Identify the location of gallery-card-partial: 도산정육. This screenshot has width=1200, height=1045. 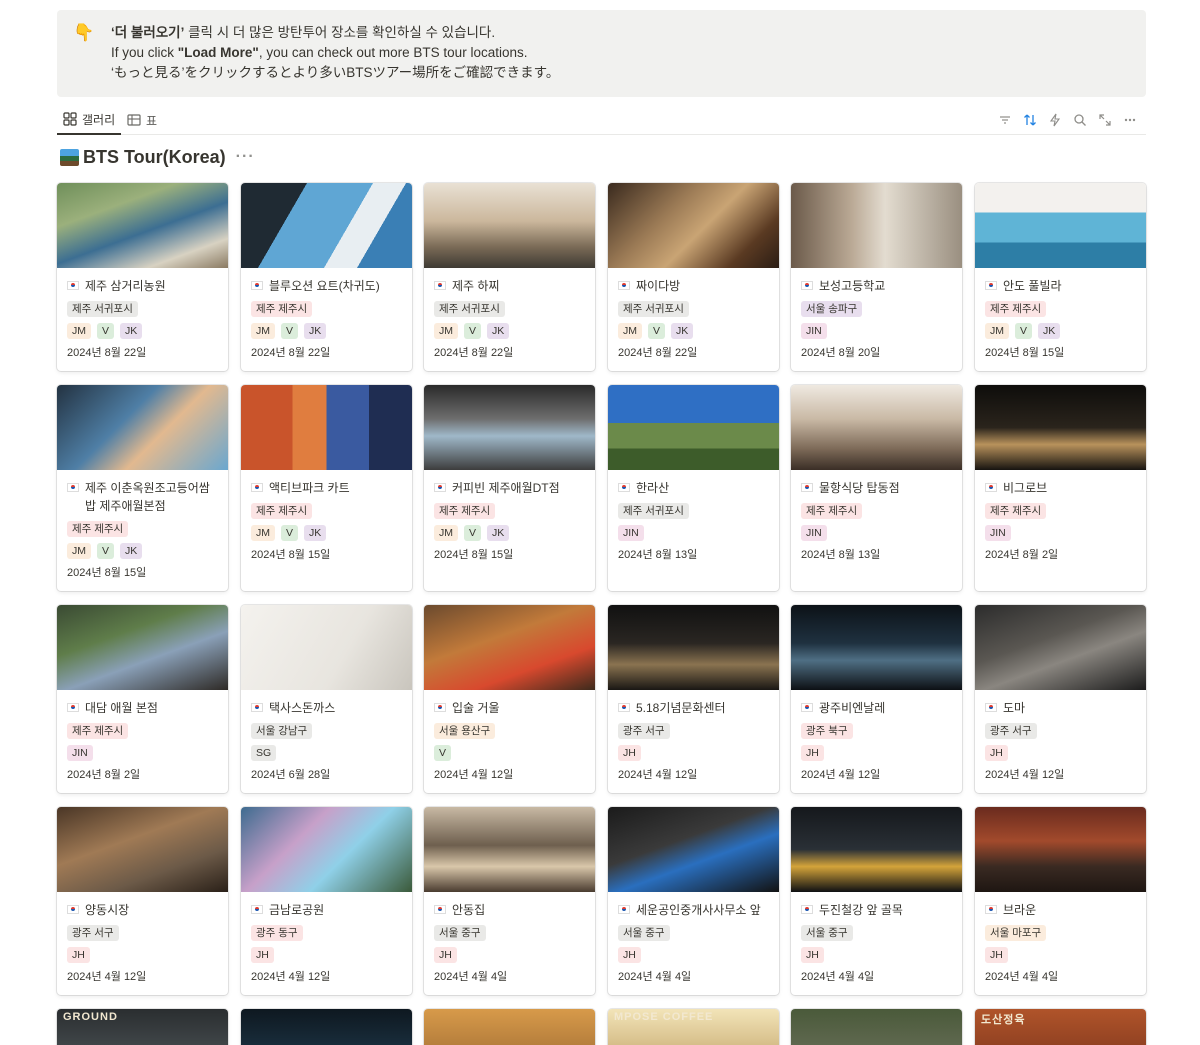
(1060, 1027).